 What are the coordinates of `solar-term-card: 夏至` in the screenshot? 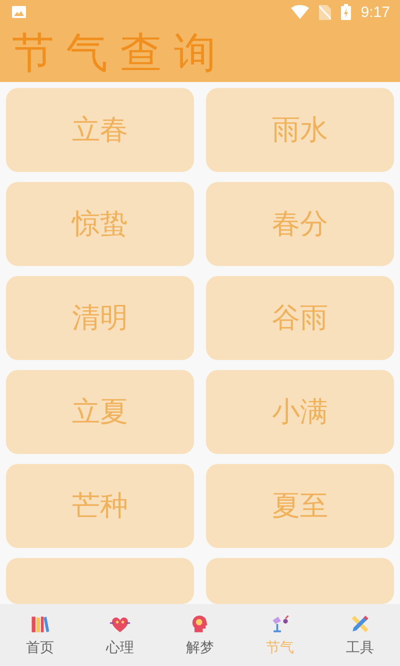 It's located at (300, 506).